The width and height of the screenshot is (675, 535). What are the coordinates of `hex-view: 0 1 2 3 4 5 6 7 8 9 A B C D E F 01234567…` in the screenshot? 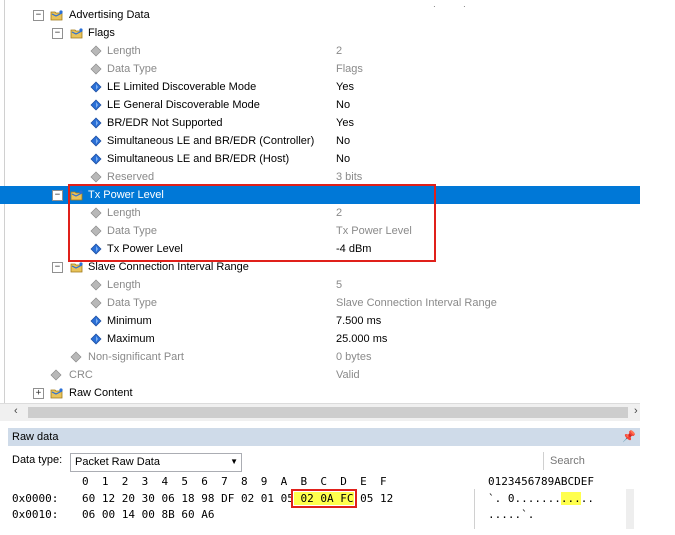 It's located at (324, 504).